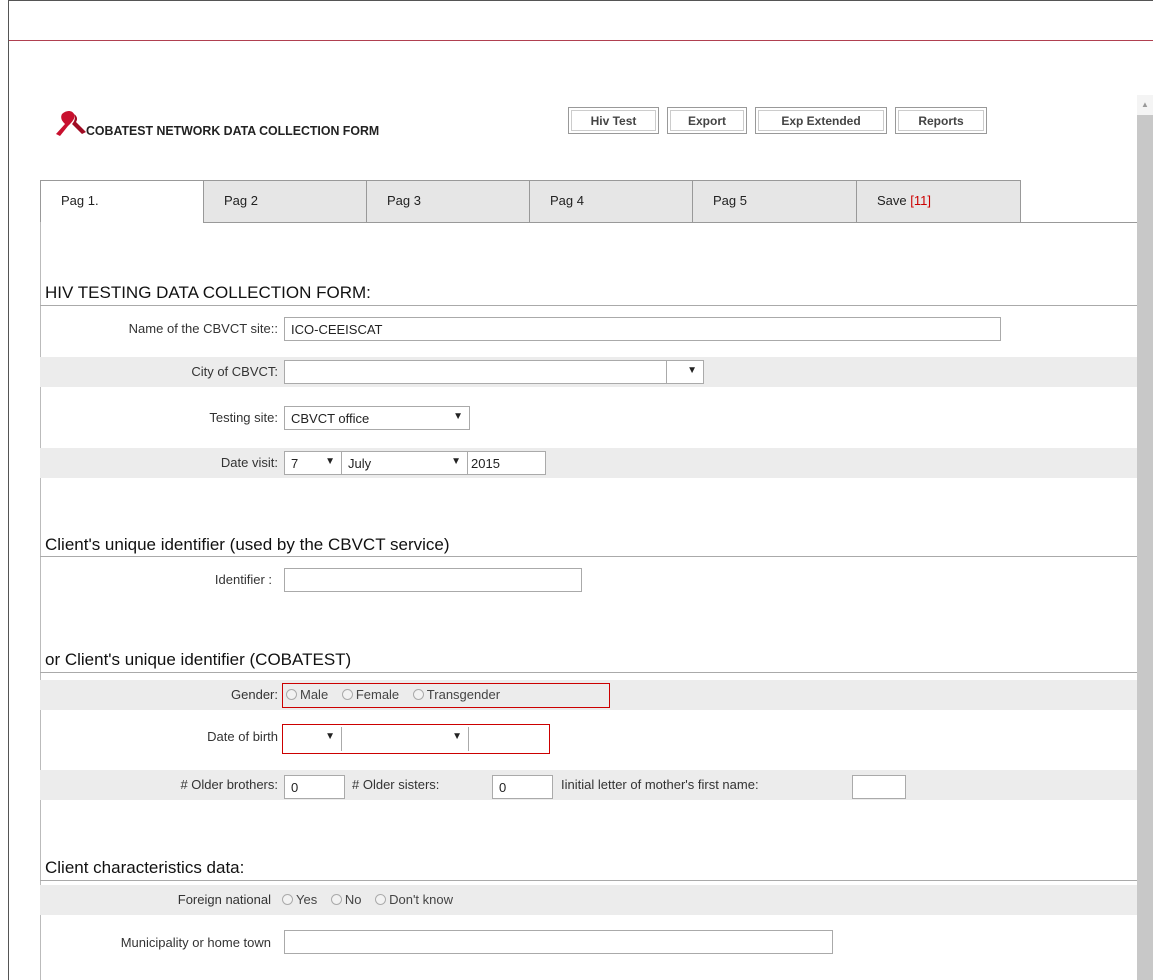 The height and width of the screenshot is (980, 1153). I want to click on gender-option-transgender: Transgender, so click(456, 694).